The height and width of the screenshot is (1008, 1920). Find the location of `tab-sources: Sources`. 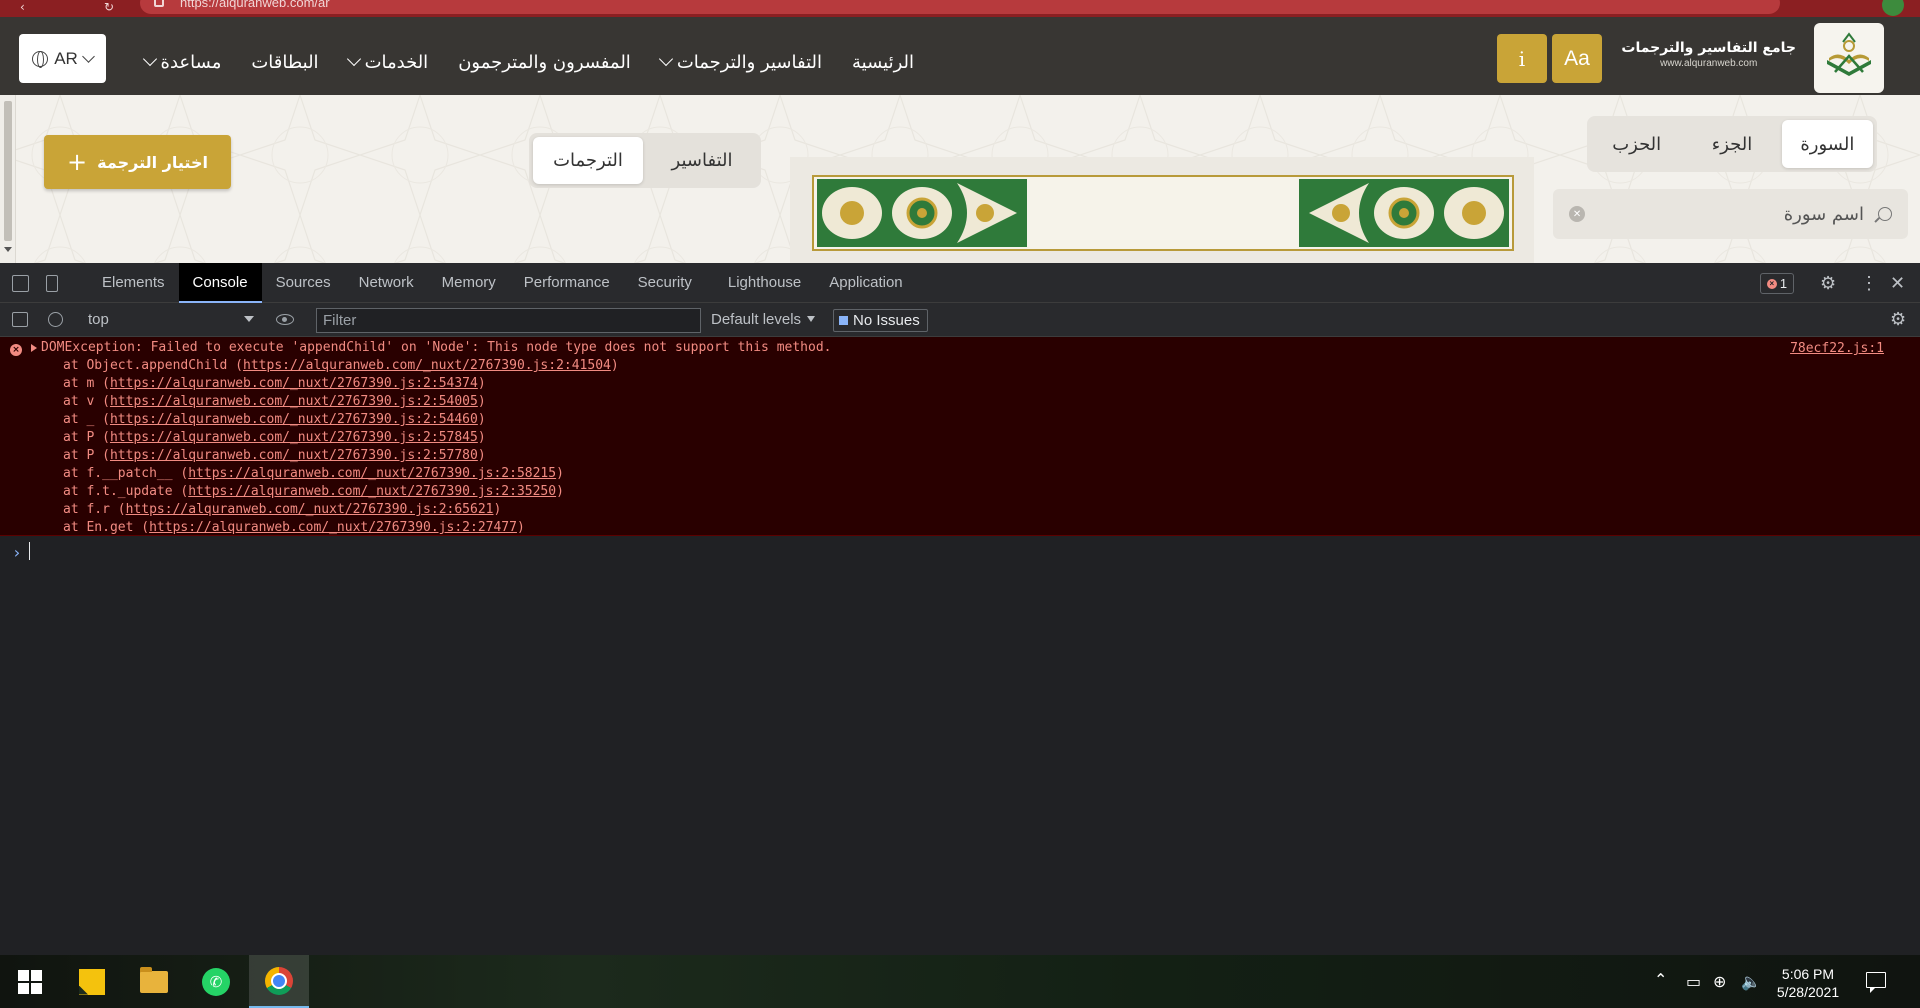

tab-sources: Sources is located at coordinates (303, 283).